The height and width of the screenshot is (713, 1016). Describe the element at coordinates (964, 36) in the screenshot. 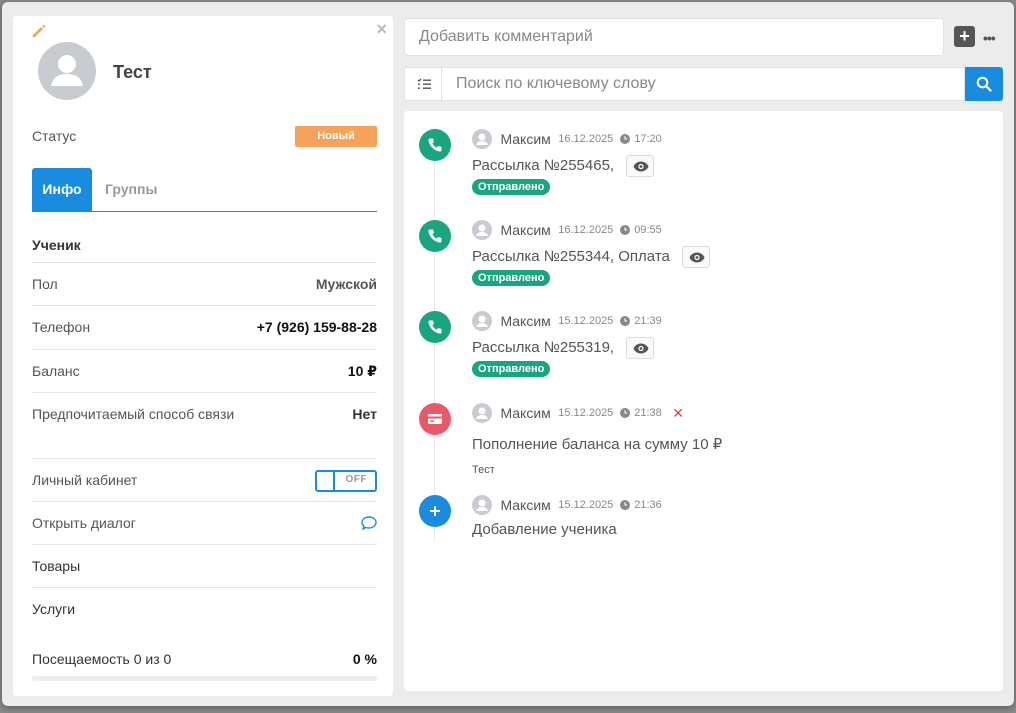

I see `add-comment-button: +` at that location.